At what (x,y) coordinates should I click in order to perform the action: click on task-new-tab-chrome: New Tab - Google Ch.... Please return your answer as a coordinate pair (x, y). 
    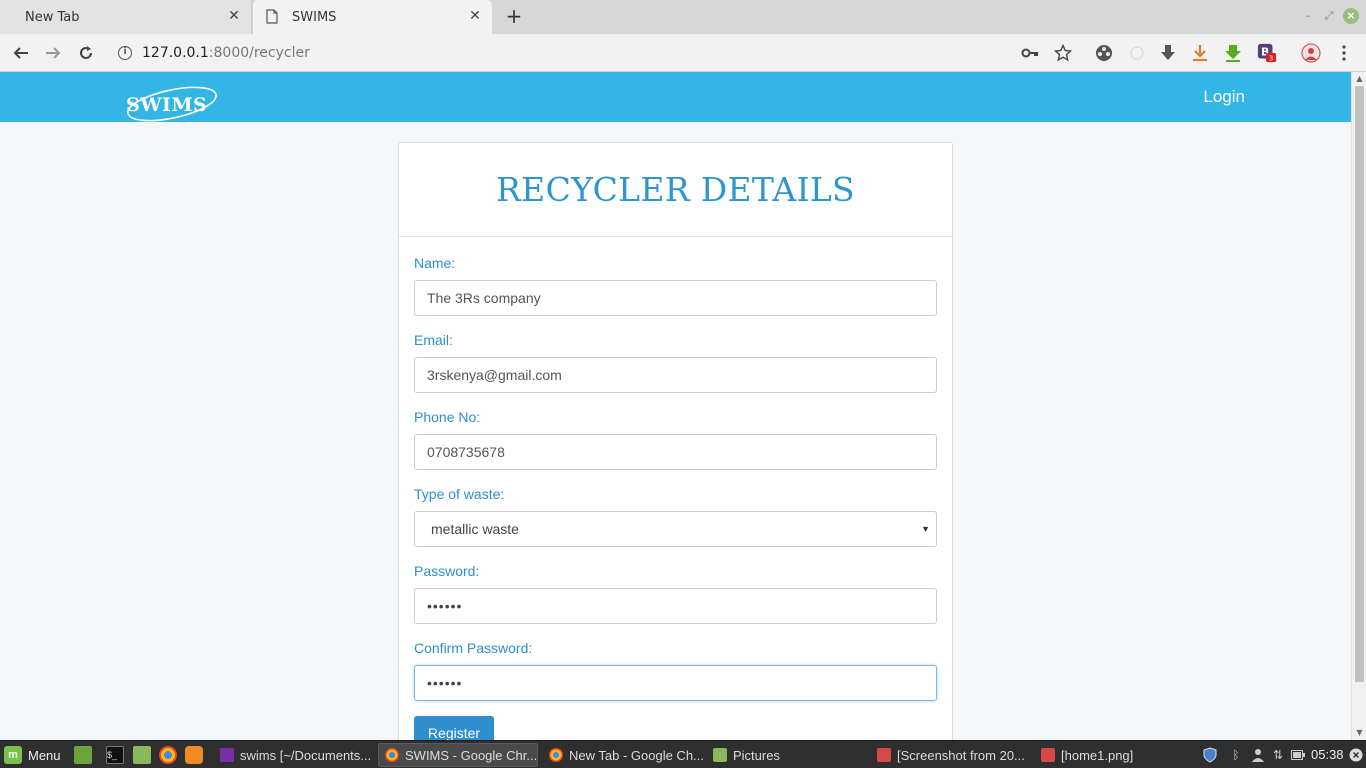
    Looking at the image, I should click on (623, 755).